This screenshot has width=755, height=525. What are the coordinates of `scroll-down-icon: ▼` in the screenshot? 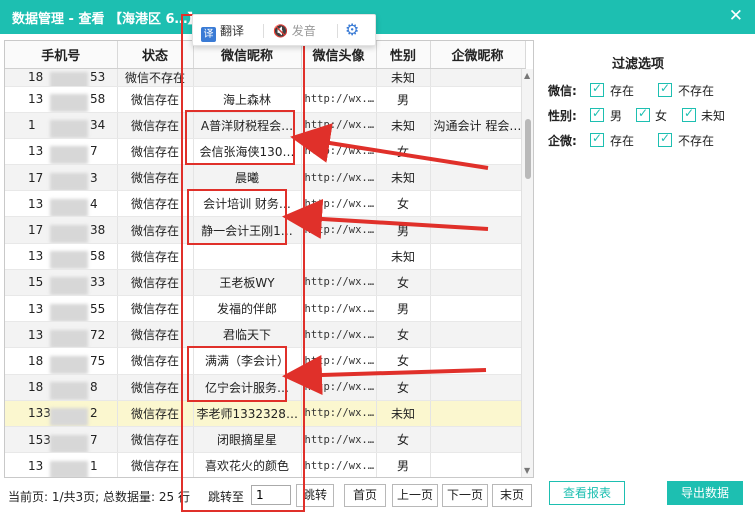 It's located at (527, 470).